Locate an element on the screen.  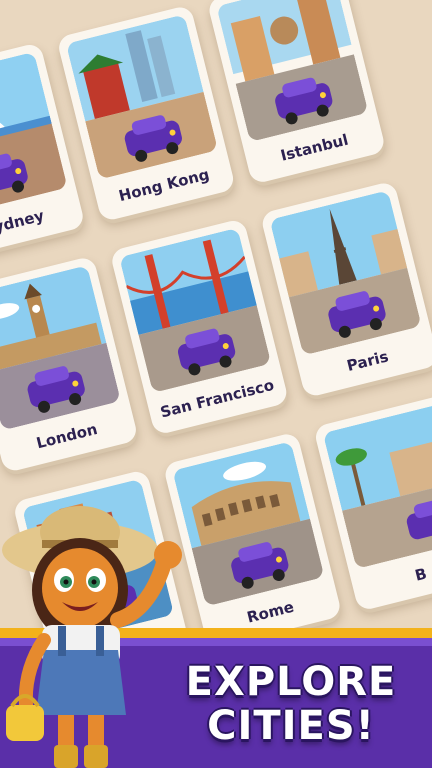
city-image-istanbul is located at coordinates (292, 71).